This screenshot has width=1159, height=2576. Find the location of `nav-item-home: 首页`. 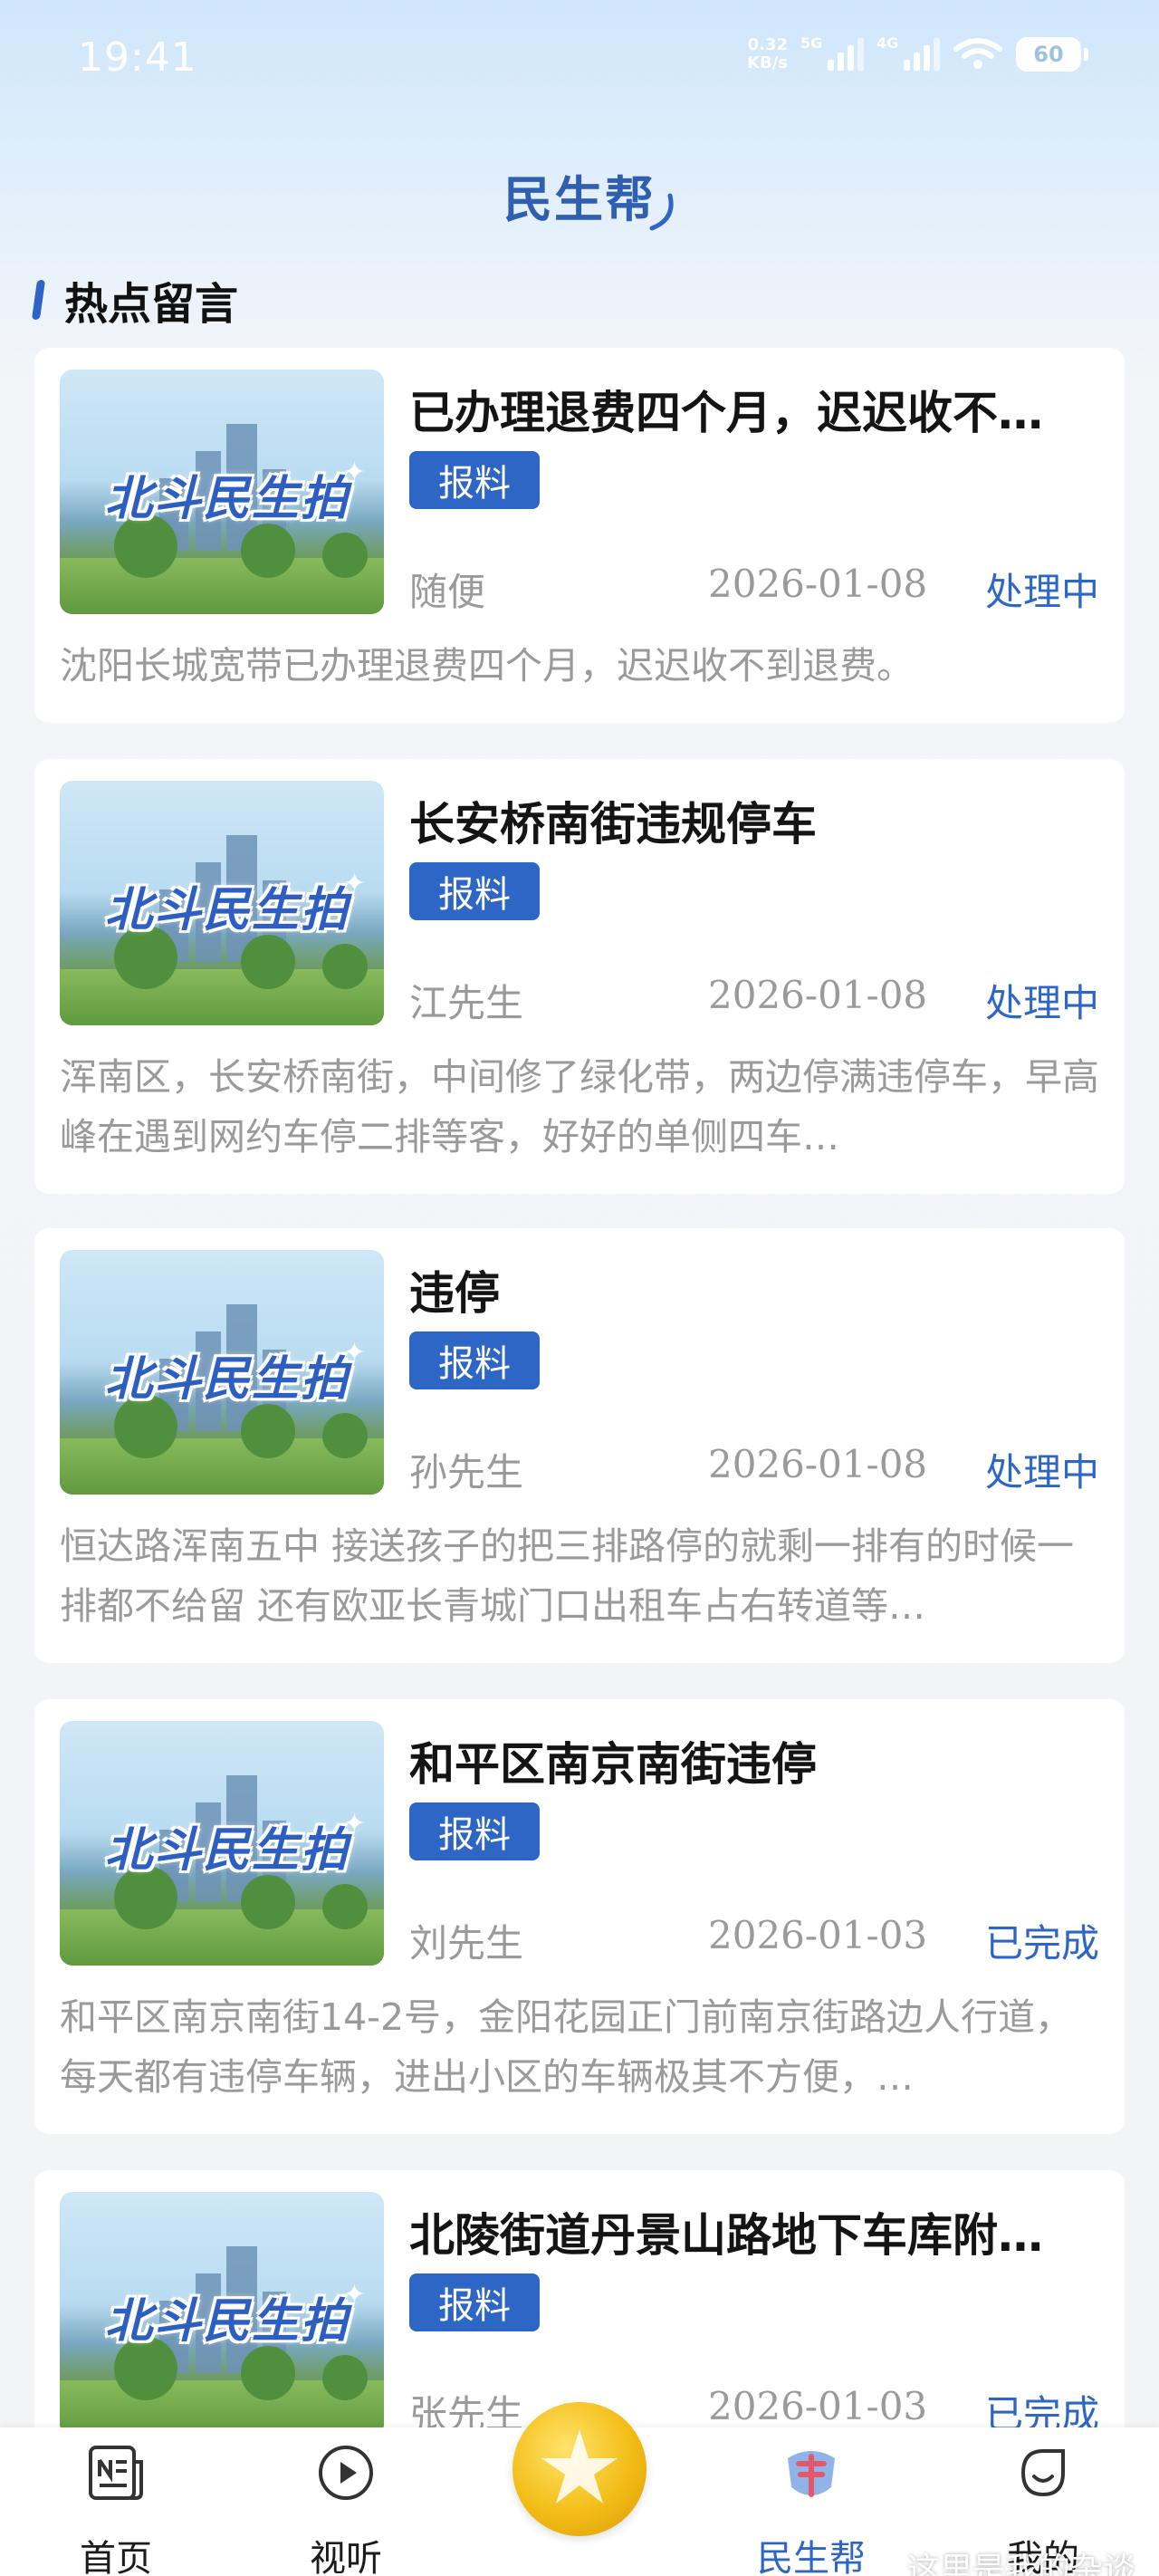

nav-item-home: 首页 is located at coordinates (115, 2508).